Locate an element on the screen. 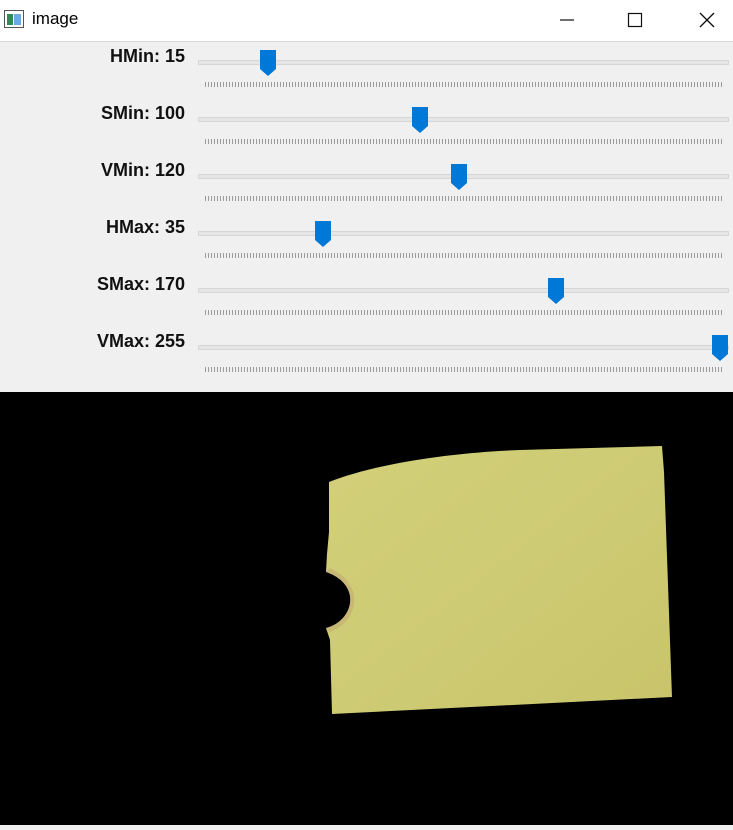 This screenshot has width=733, height=830. trackbar-hmax: HMax: 35 is located at coordinates (366, 241).